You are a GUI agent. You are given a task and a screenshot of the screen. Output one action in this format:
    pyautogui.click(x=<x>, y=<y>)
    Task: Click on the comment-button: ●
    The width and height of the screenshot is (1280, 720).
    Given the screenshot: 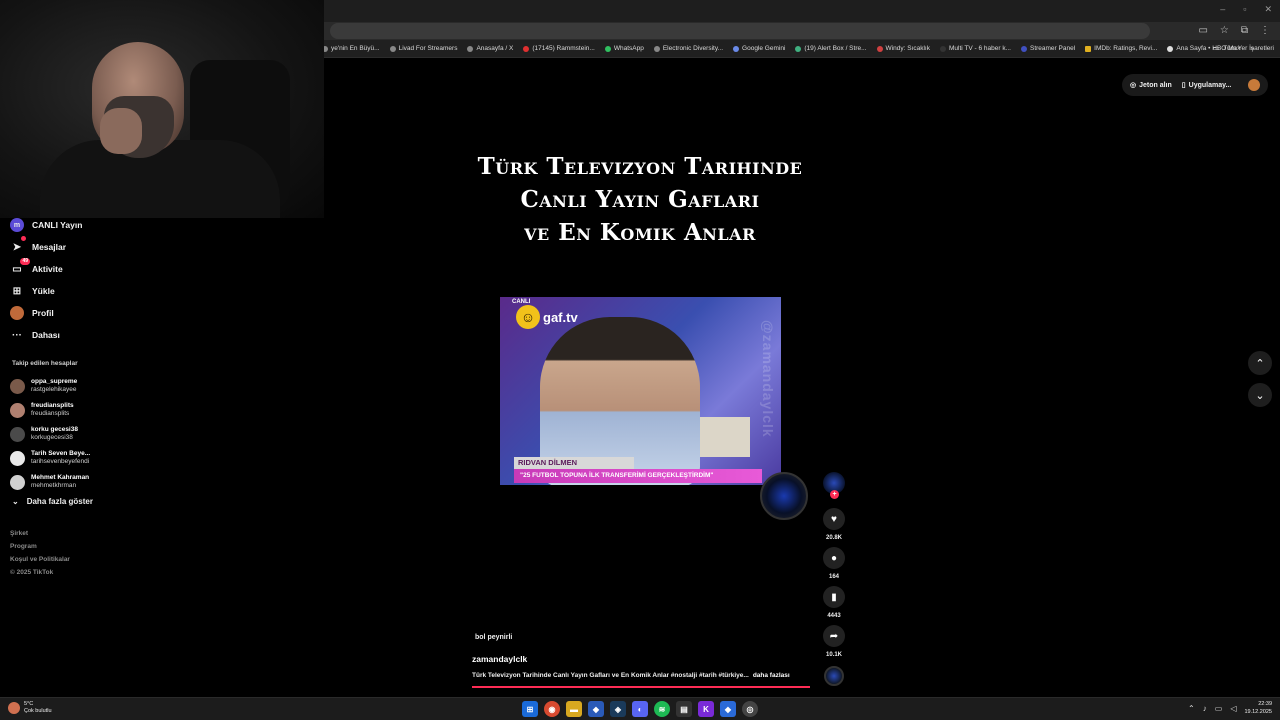 What is the action you would take?
    pyautogui.click(x=834, y=558)
    